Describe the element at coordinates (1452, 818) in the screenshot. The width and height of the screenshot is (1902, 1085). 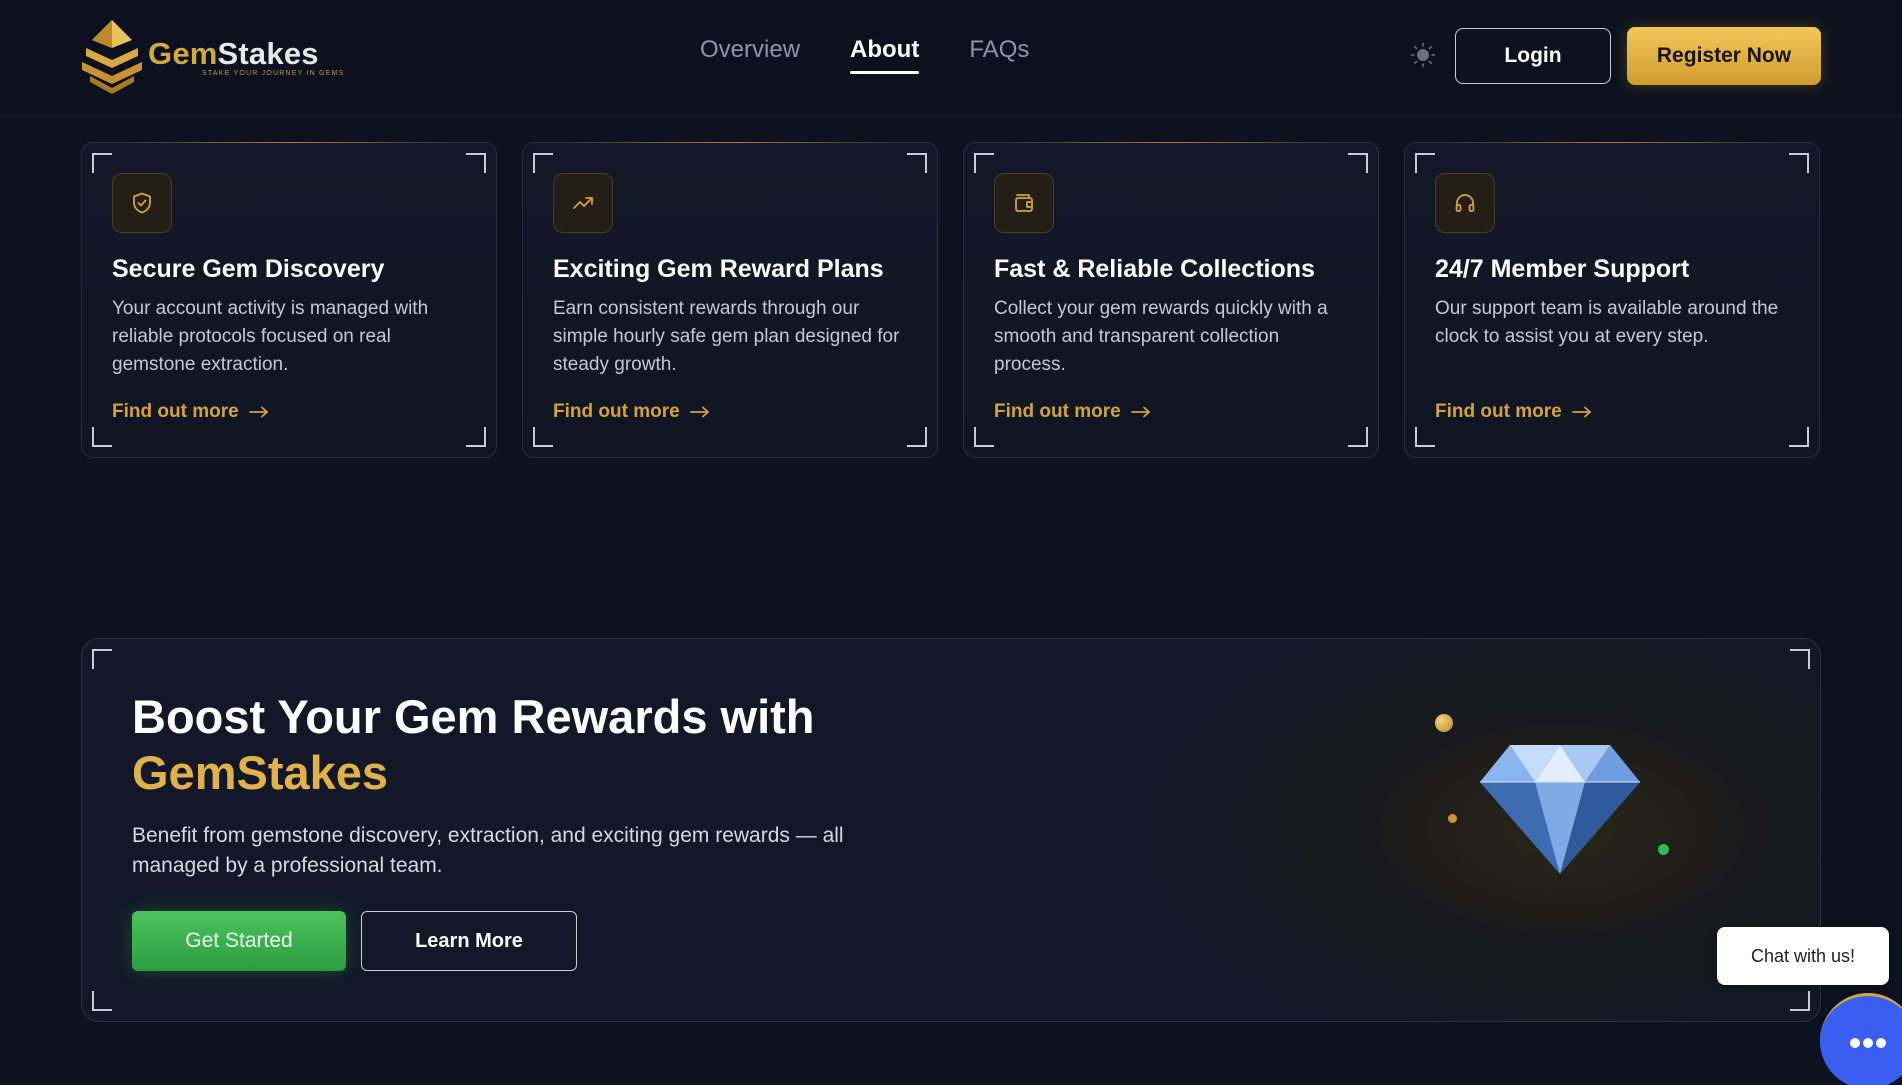
I see `gold-orb-small` at that location.